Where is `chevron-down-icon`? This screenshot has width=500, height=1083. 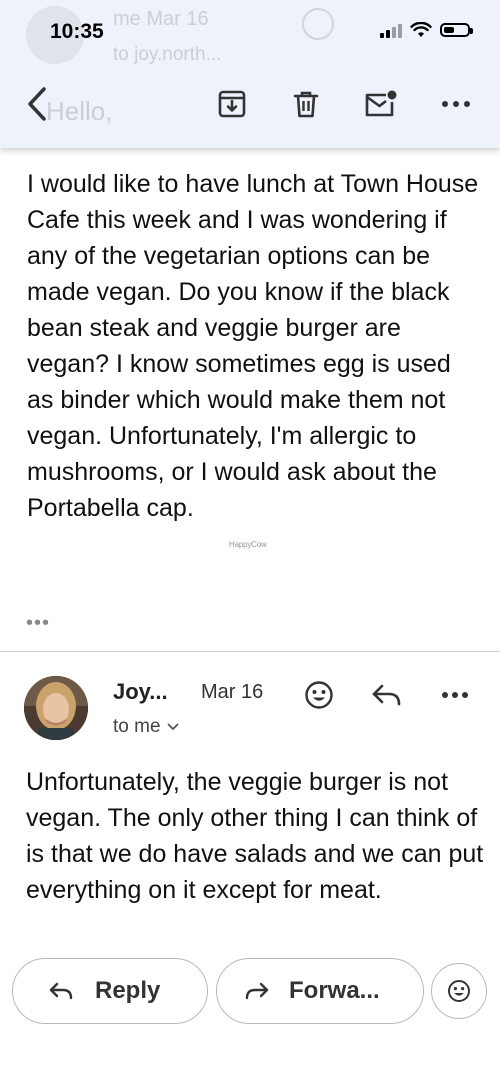 chevron-down-icon is located at coordinates (172, 727).